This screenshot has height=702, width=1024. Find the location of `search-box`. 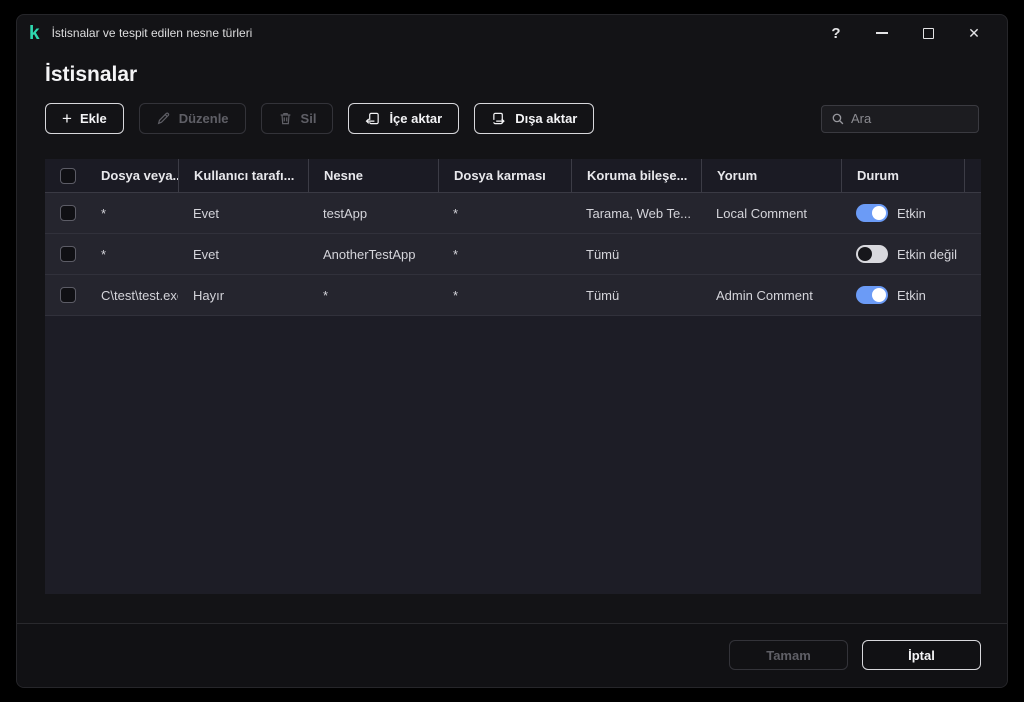

search-box is located at coordinates (900, 118).